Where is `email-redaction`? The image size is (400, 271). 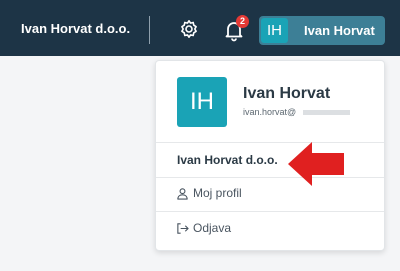
email-redaction is located at coordinates (326, 112).